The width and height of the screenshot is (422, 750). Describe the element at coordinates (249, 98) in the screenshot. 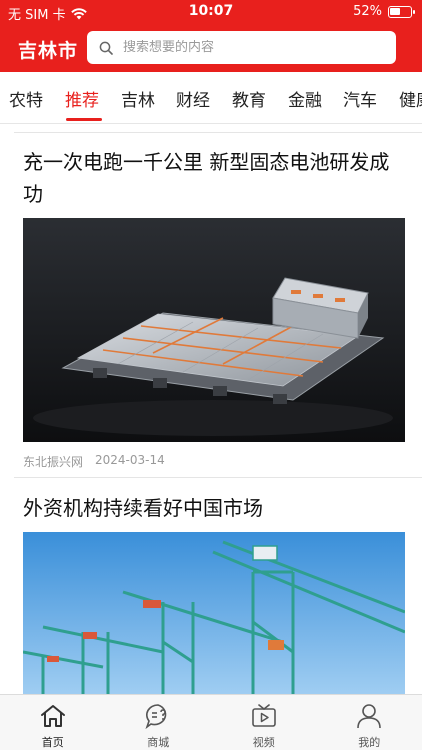

I see `tab-education: 教育` at that location.